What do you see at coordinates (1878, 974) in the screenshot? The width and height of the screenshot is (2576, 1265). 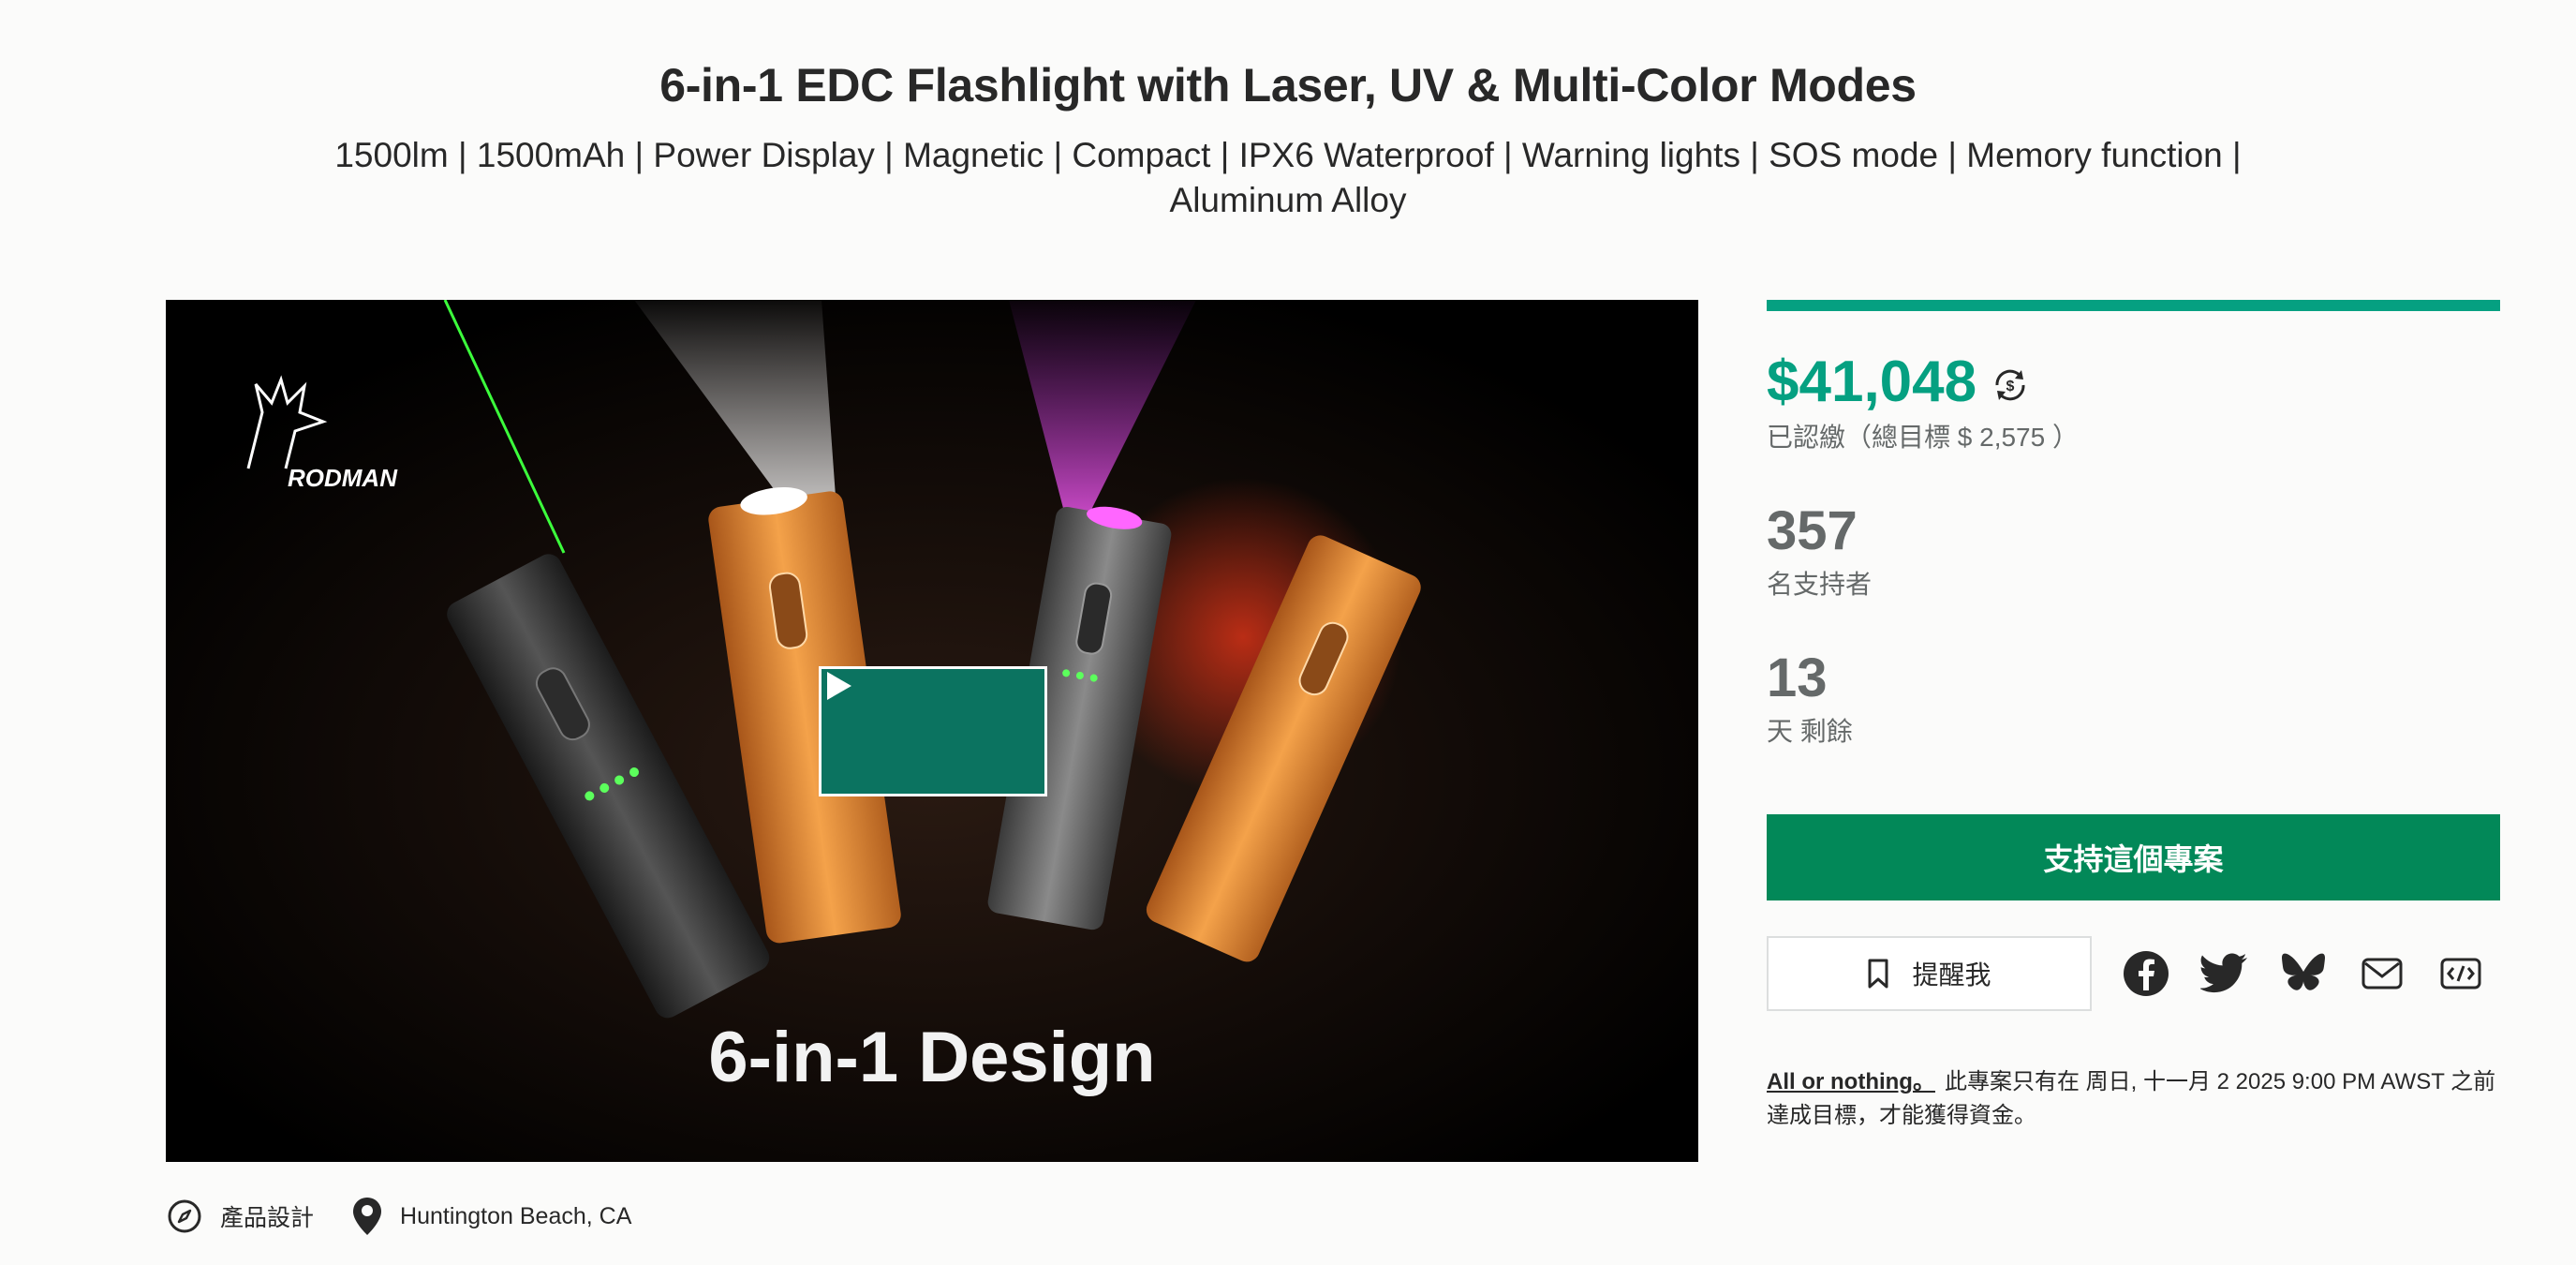 I see `bookmark-icon` at bounding box center [1878, 974].